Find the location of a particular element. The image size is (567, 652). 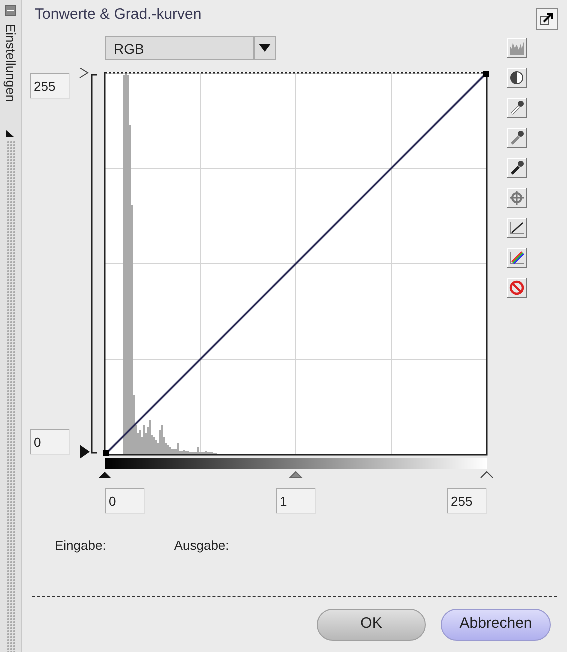

linear-curve-icon is located at coordinates (517, 228).